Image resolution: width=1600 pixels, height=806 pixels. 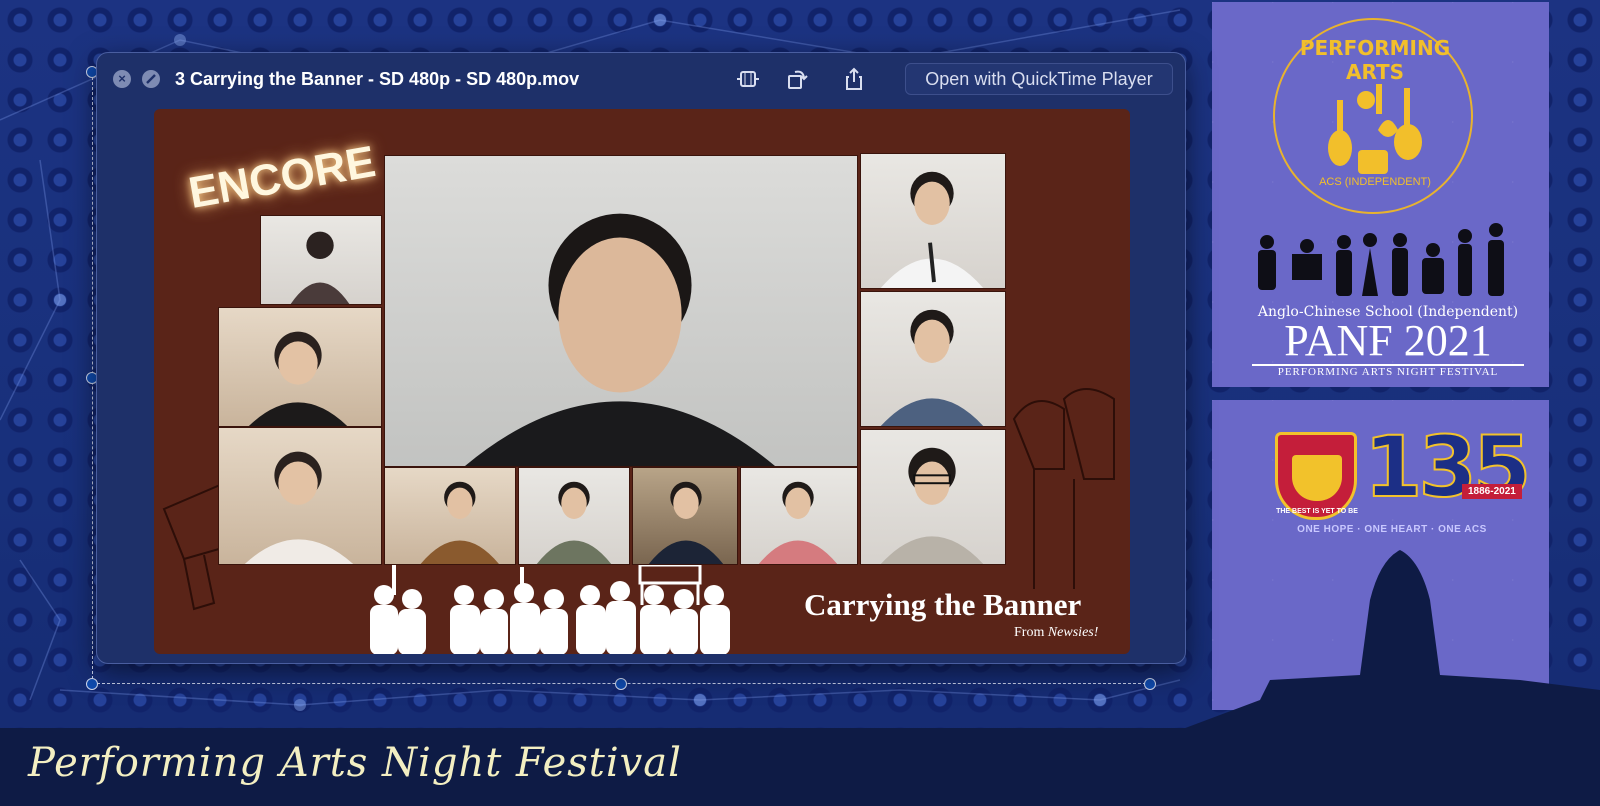 I want to click on song-source: From Newsies!, so click(x=1056, y=632).